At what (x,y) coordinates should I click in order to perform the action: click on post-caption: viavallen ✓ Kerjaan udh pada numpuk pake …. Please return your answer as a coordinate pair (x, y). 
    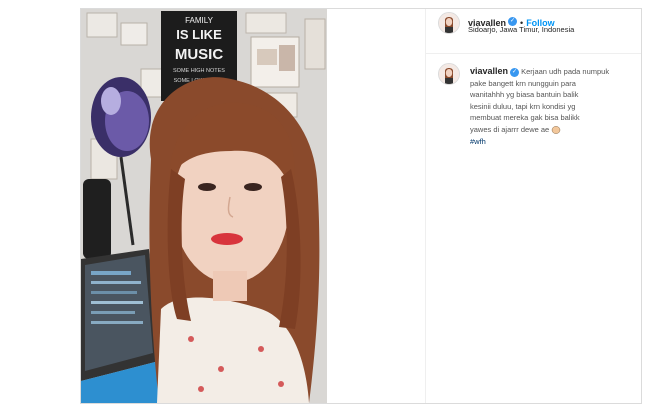
    Looking at the image, I should click on (554, 106).